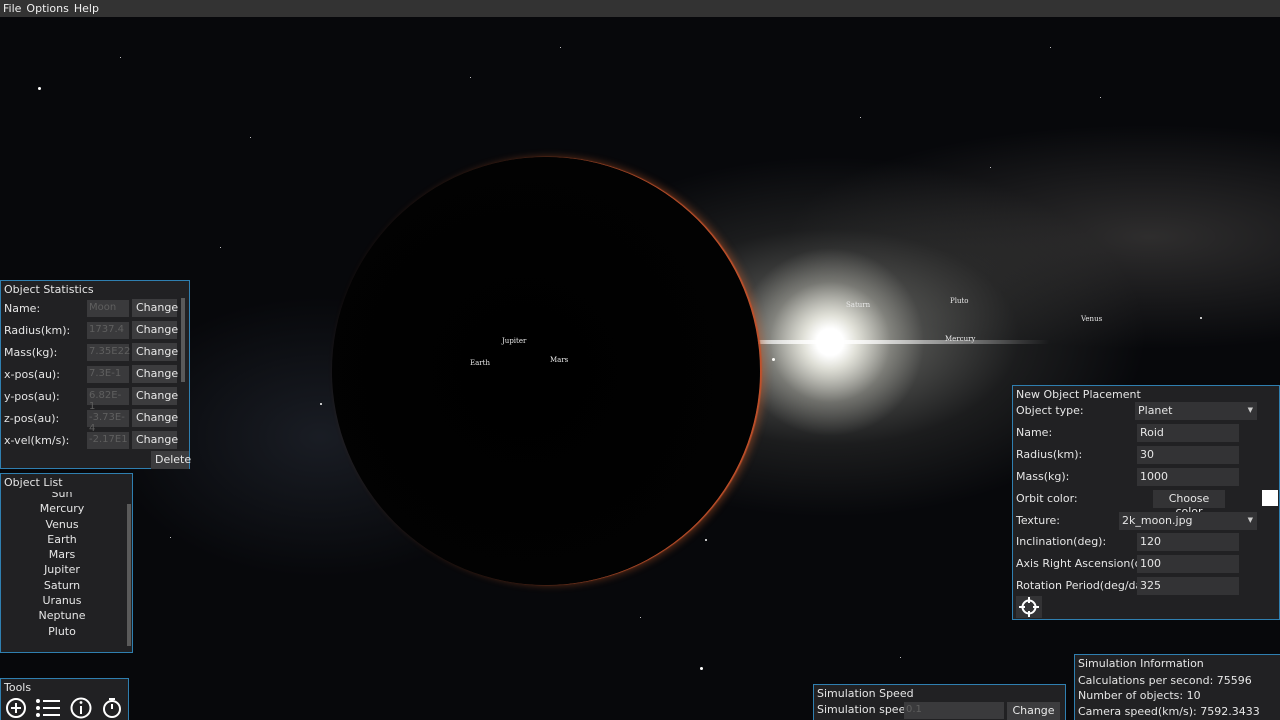 This screenshot has height=720, width=1280. Describe the element at coordinates (47, 8) in the screenshot. I see `menu-options: Options` at that location.